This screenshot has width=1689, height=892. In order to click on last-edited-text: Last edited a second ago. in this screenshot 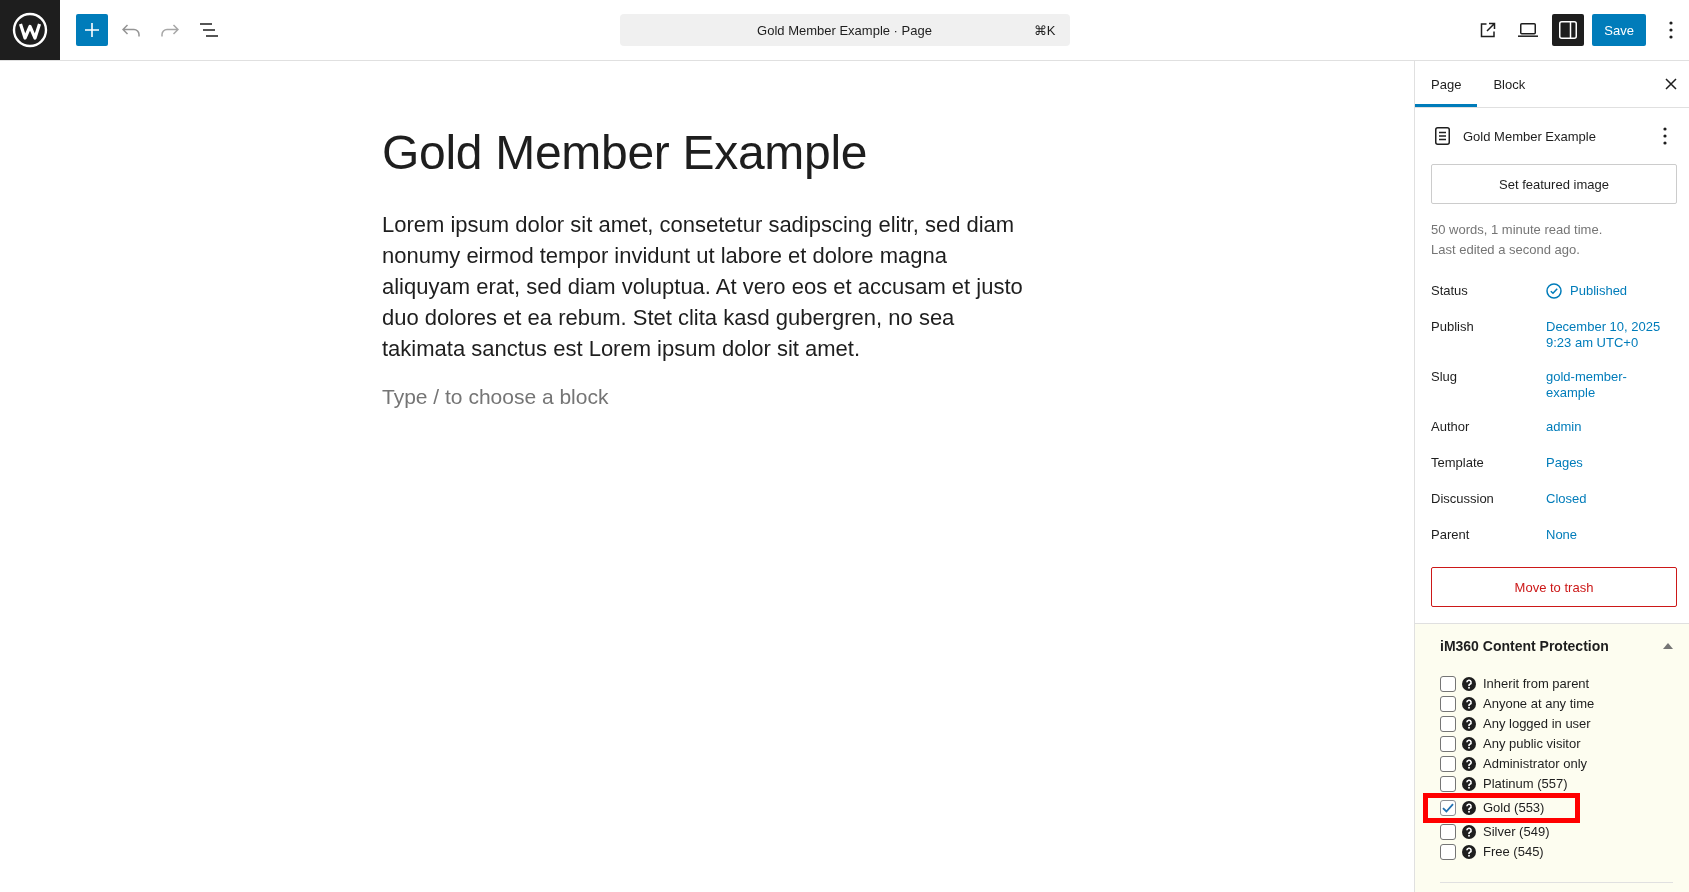, I will do `click(1506, 250)`.